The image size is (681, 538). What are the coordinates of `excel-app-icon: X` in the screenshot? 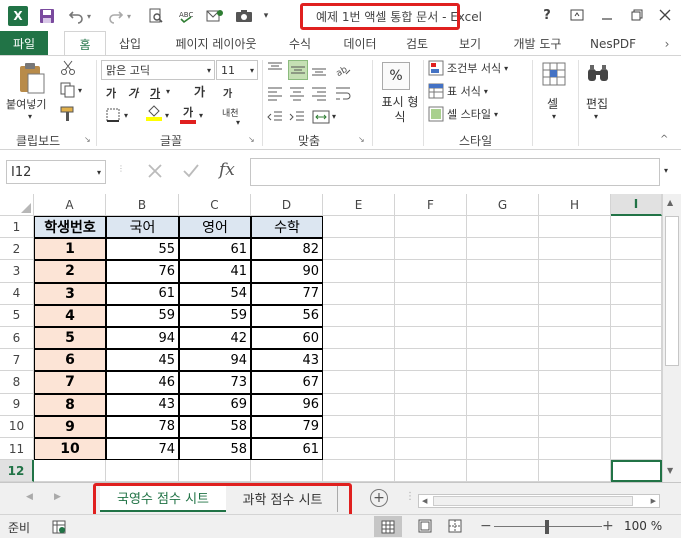 It's located at (18, 16).